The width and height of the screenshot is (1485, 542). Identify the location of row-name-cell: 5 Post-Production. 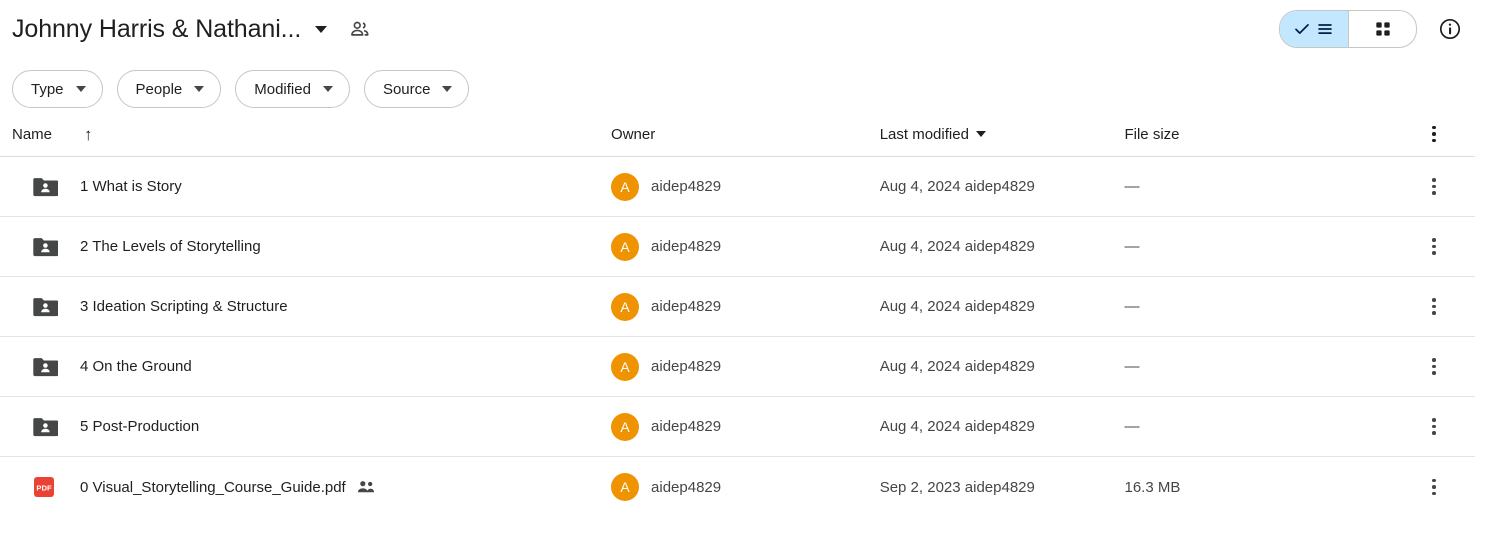
(311, 427).